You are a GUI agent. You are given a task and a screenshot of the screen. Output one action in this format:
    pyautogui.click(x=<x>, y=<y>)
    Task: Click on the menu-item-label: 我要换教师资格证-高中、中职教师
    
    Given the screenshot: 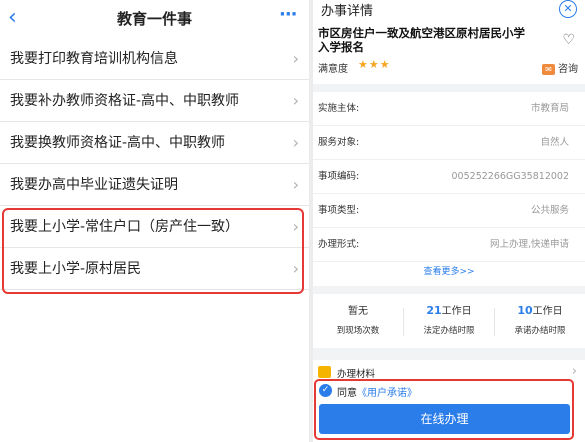 What is the action you would take?
    pyautogui.click(x=118, y=143)
    